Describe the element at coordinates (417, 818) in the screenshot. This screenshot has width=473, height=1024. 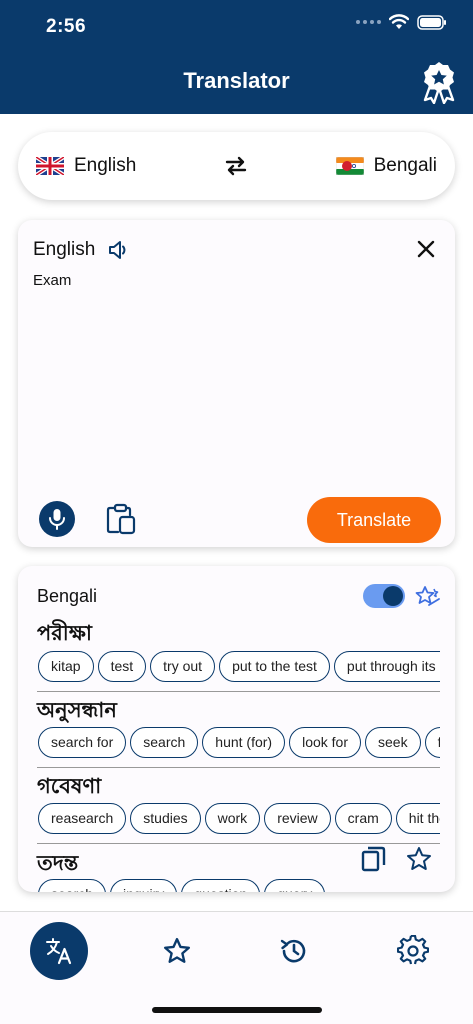
I see `synonym-chip: hit the books` at that location.